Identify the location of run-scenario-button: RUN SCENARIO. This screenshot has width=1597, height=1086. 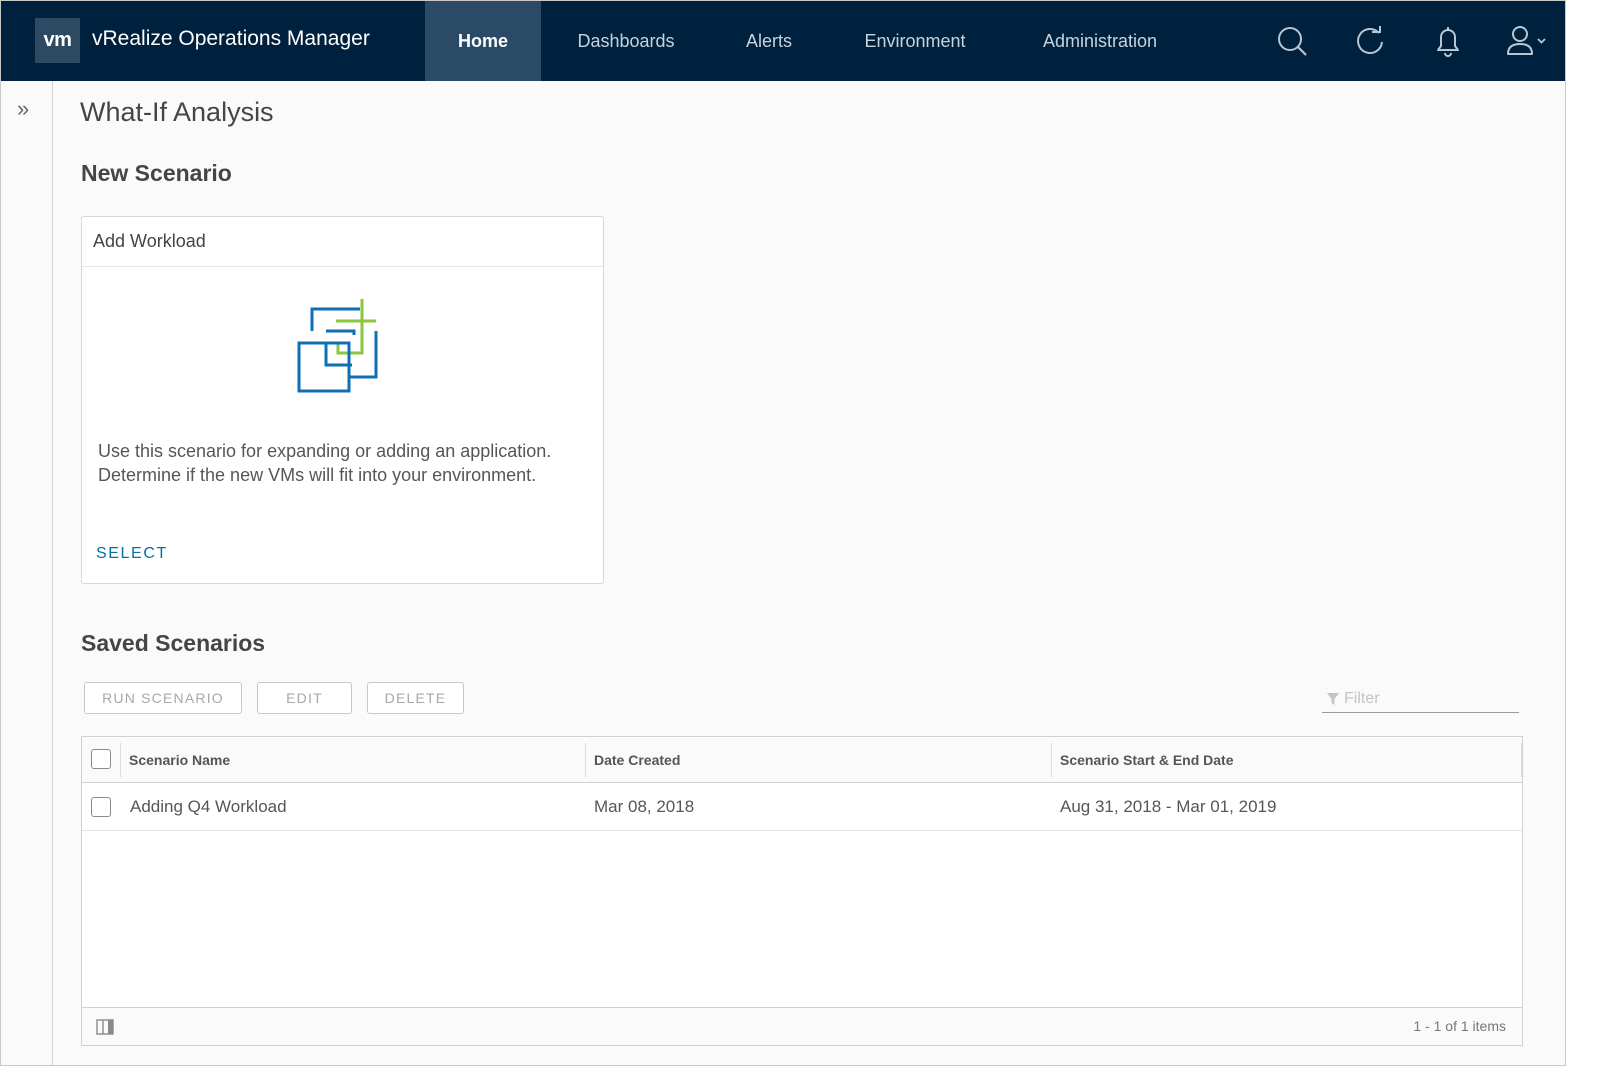
(163, 698).